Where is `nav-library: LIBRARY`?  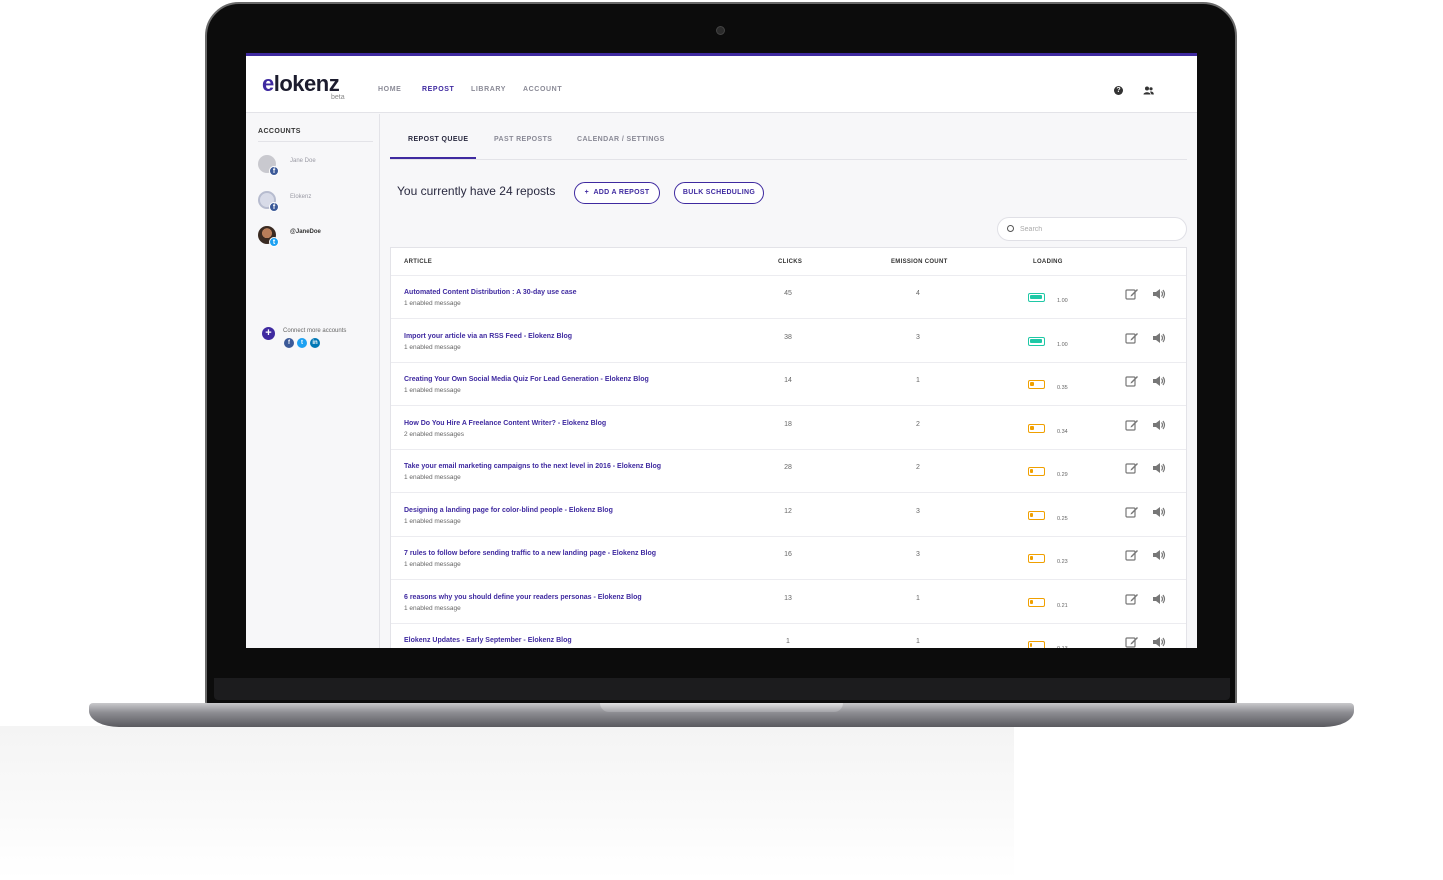
nav-library: LIBRARY is located at coordinates (488, 89).